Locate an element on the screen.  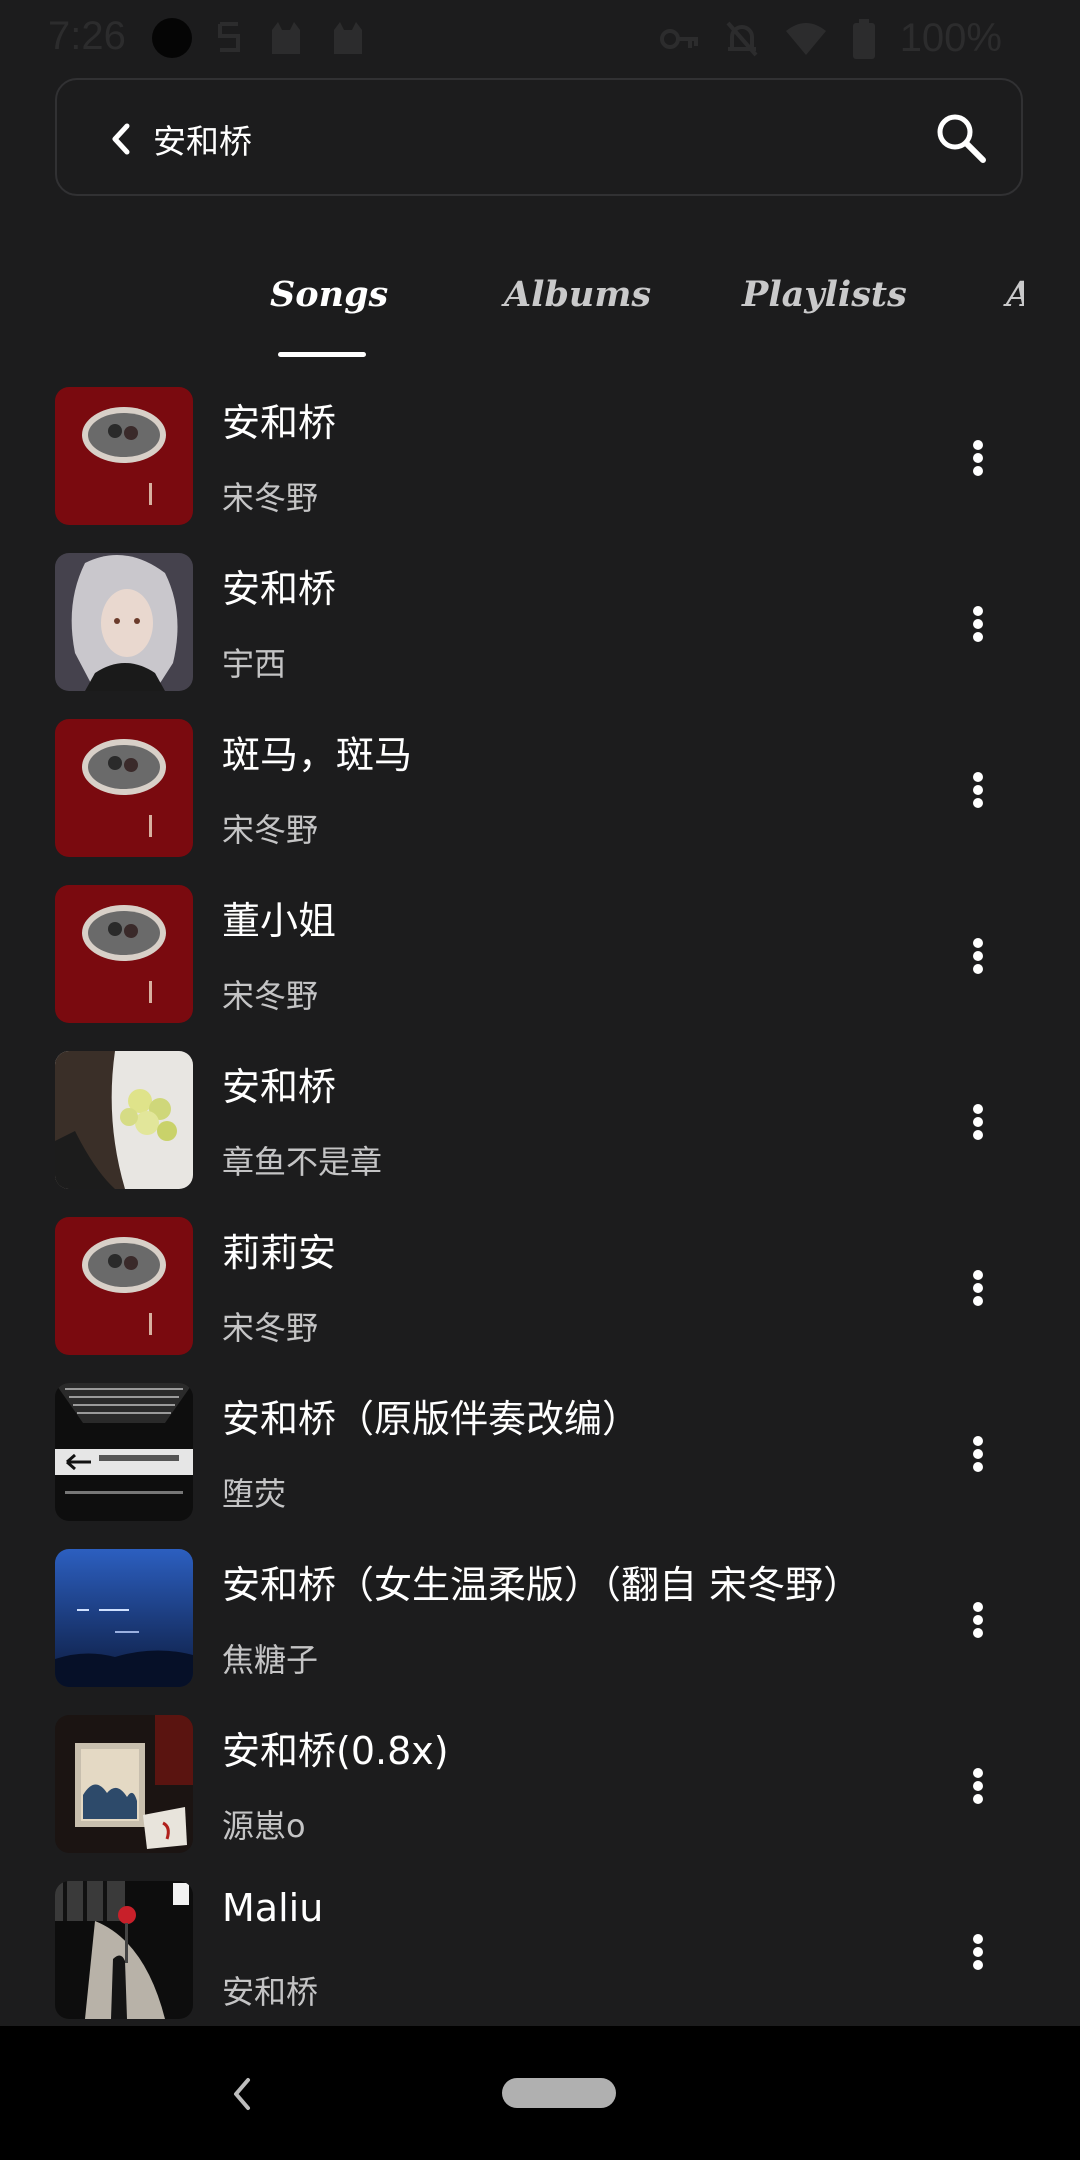
subway-sign-cover is located at coordinates (124, 1452).